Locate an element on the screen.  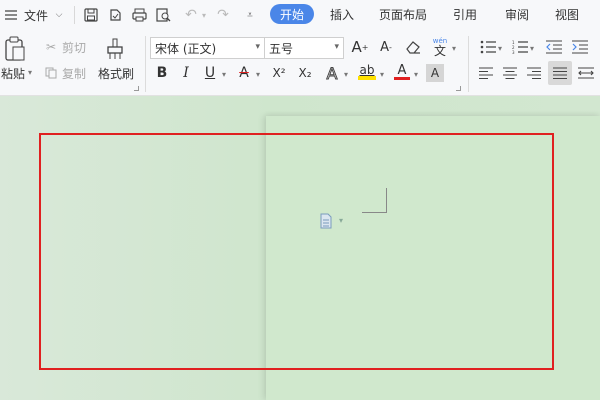
underline-dropdown-icon: ▾ is located at coordinates (224, 74).